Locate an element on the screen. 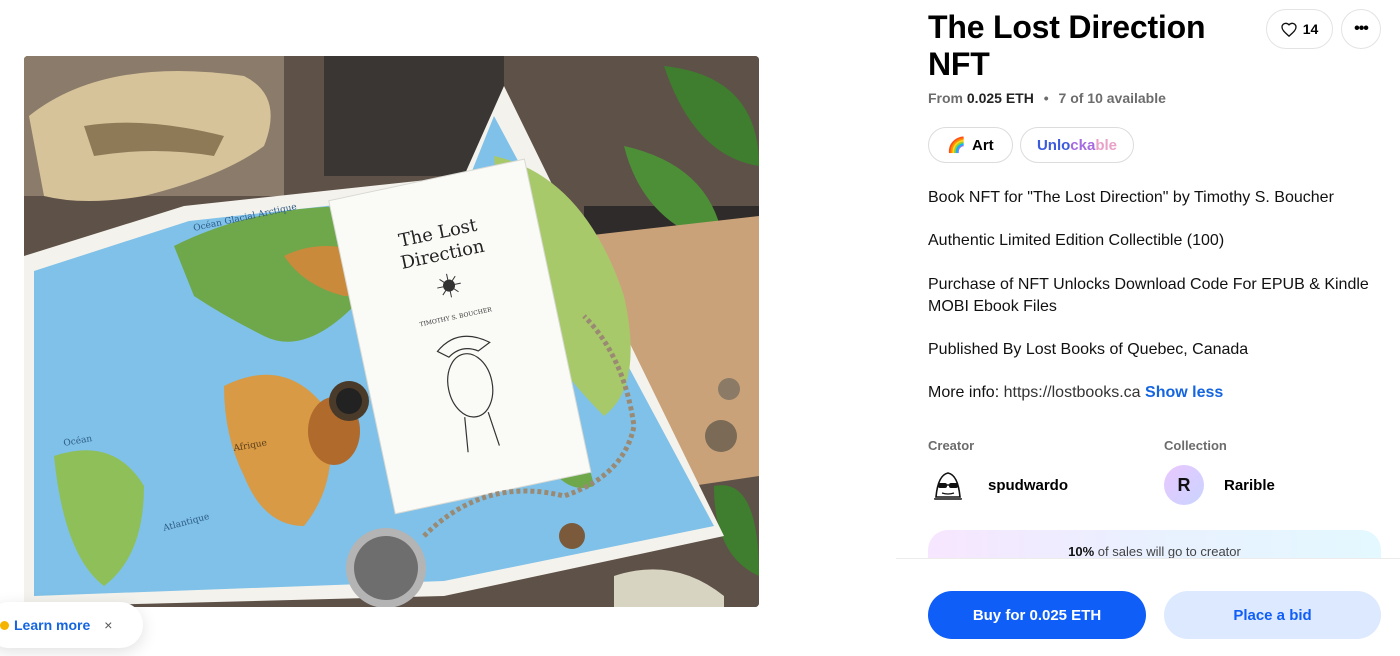 This screenshot has height=656, width=1400. royalty-text: of sales will go to creator is located at coordinates (1169, 551).